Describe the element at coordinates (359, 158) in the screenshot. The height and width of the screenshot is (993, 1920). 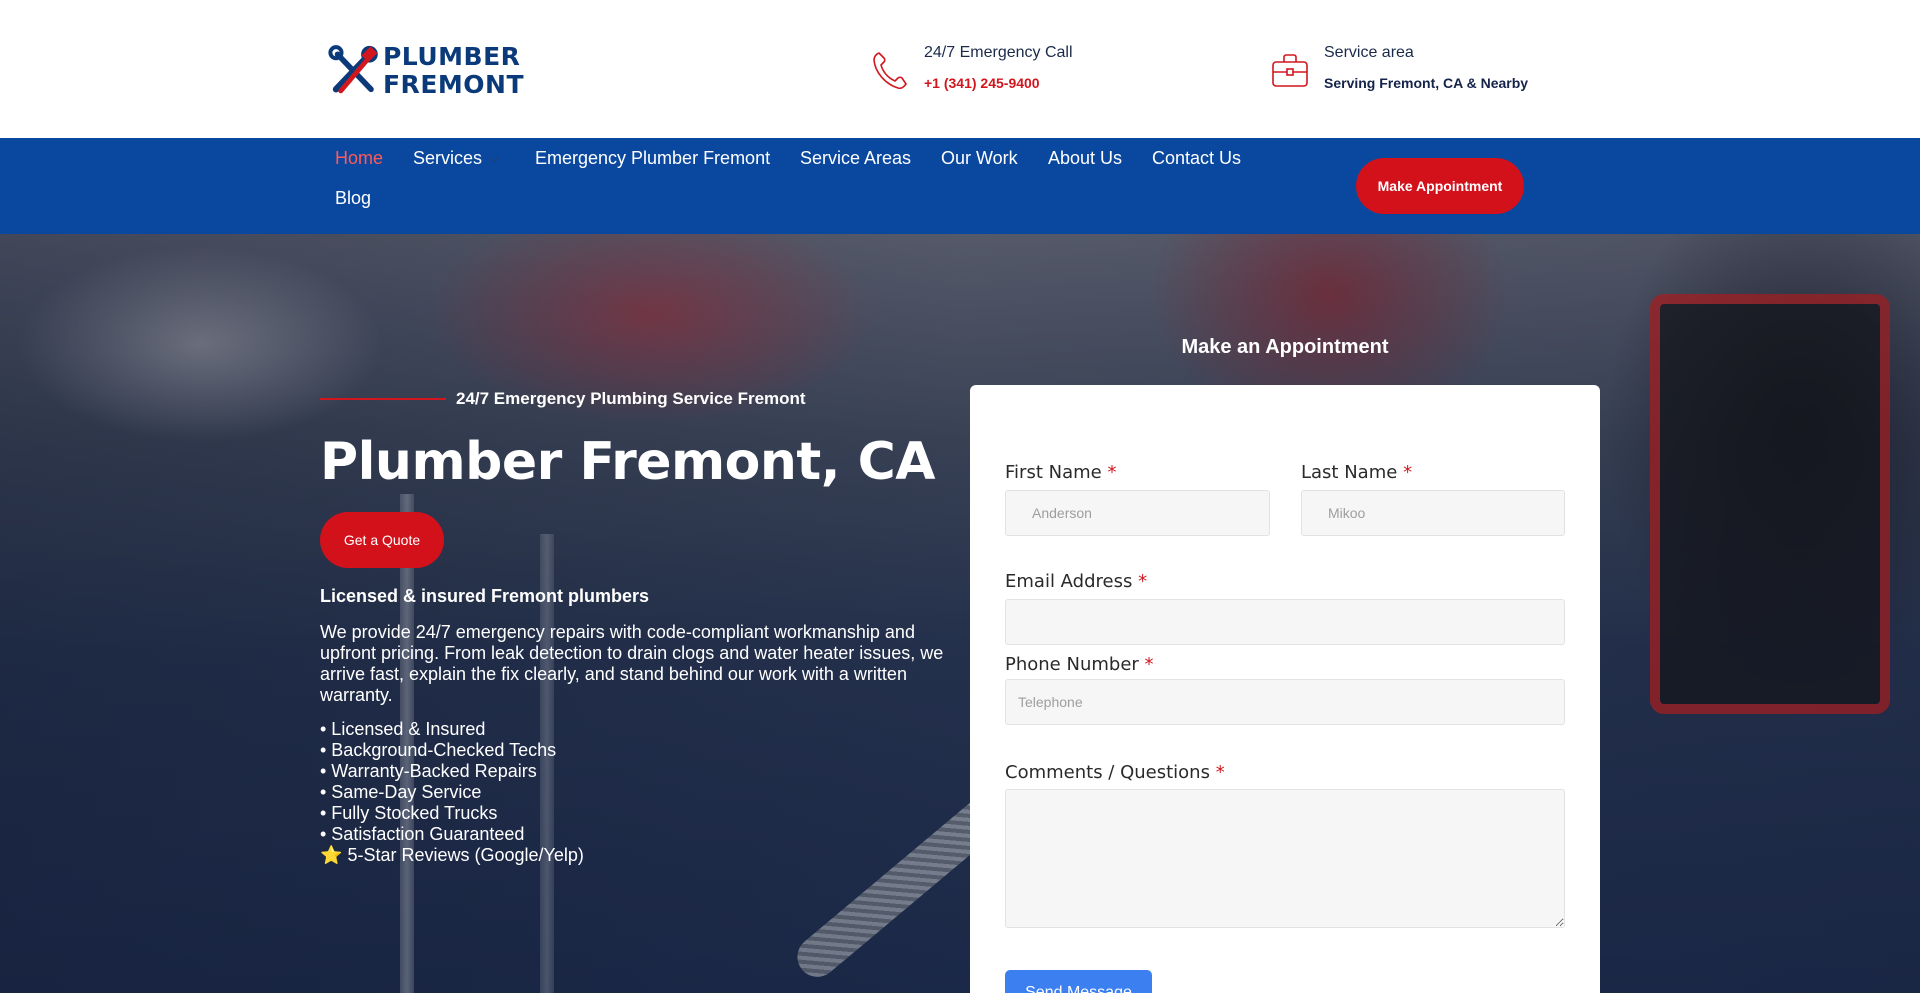
I see `nav-home: Home` at that location.